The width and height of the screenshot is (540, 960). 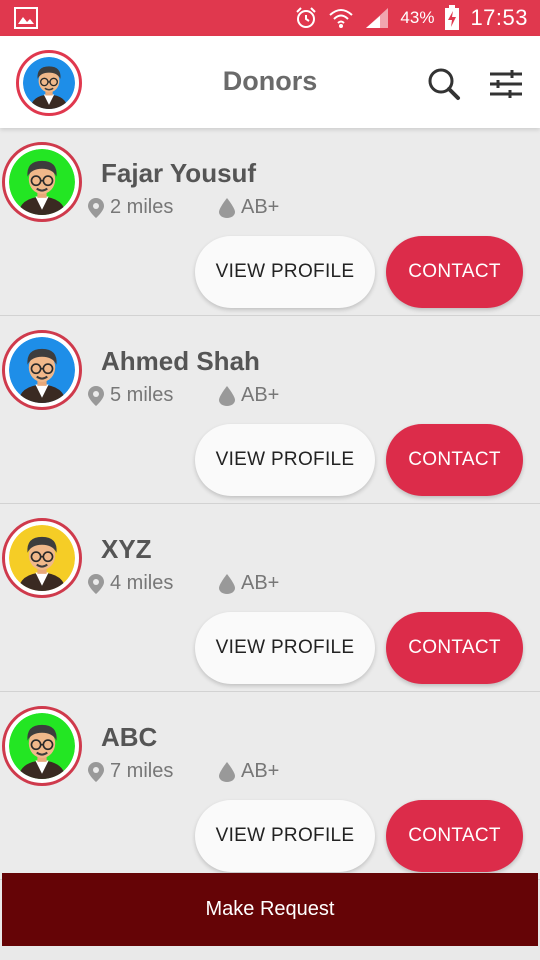 What do you see at coordinates (341, 18) in the screenshot?
I see `wifi-icon` at bounding box center [341, 18].